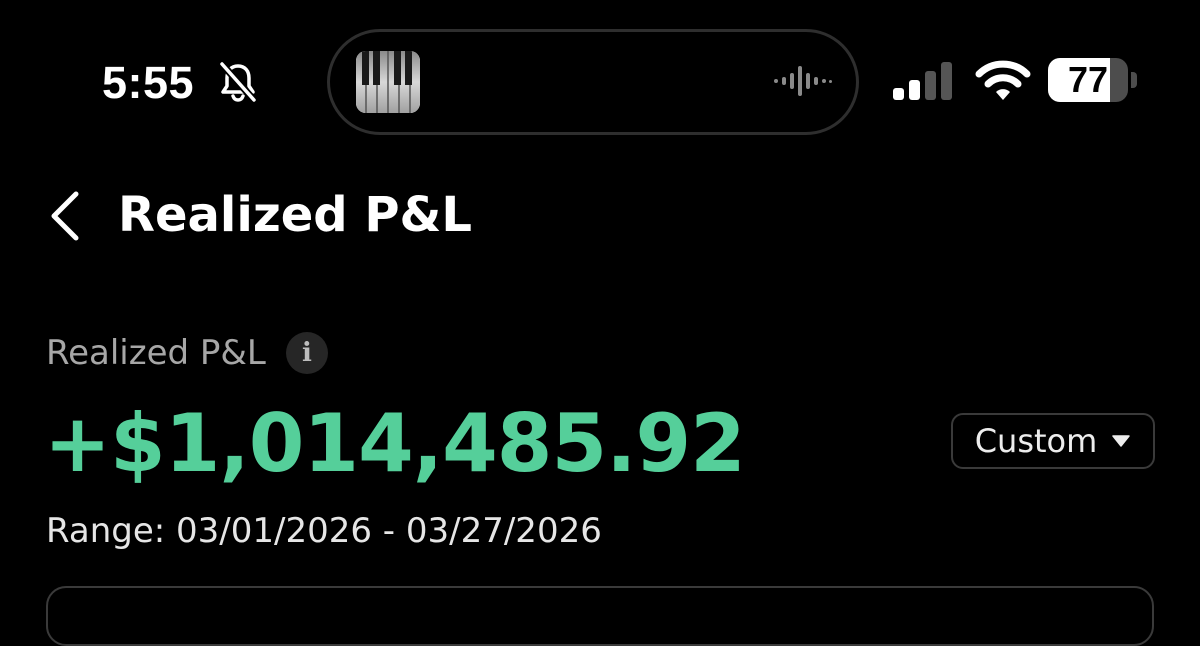 The image size is (1200, 646). What do you see at coordinates (803, 81) in the screenshot?
I see `audio-waveform-icon` at bounding box center [803, 81].